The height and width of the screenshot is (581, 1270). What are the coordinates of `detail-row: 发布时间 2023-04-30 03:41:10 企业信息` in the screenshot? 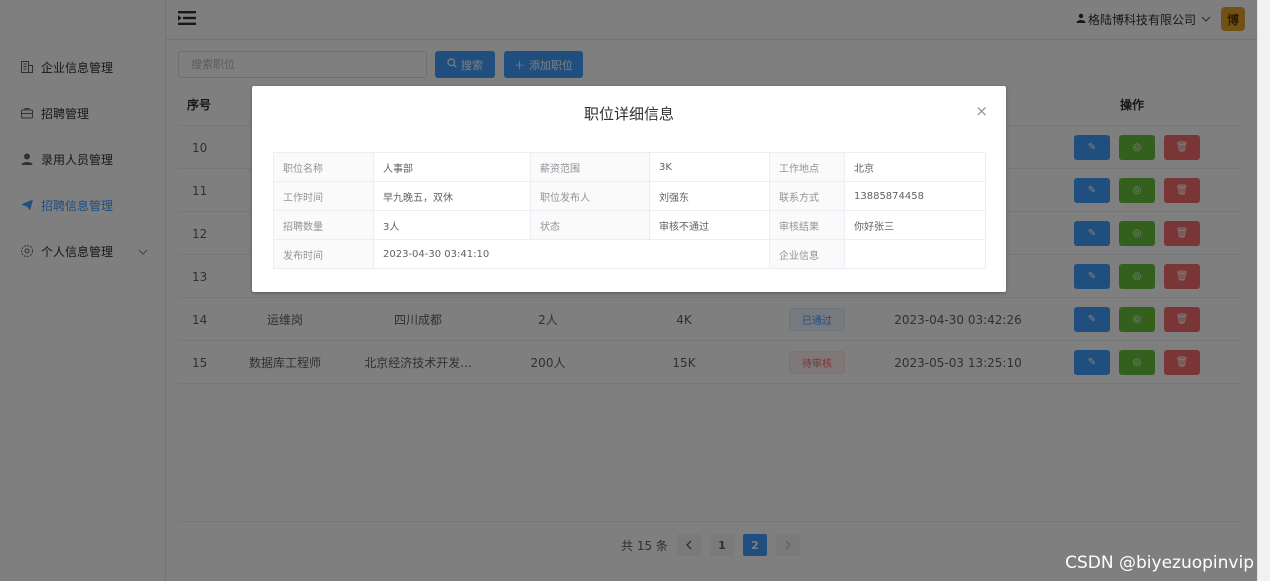 It's located at (629, 254).